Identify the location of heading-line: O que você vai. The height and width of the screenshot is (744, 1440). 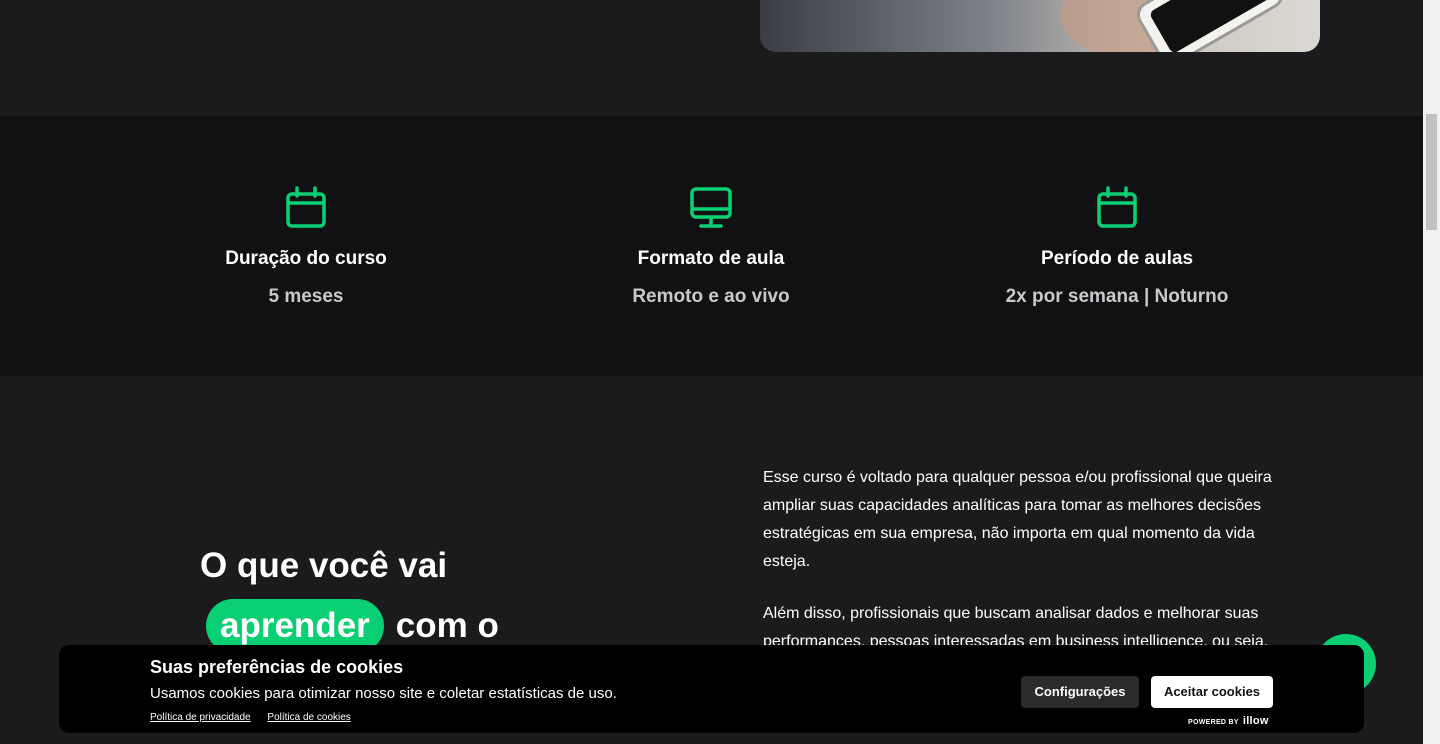
(324, 565).